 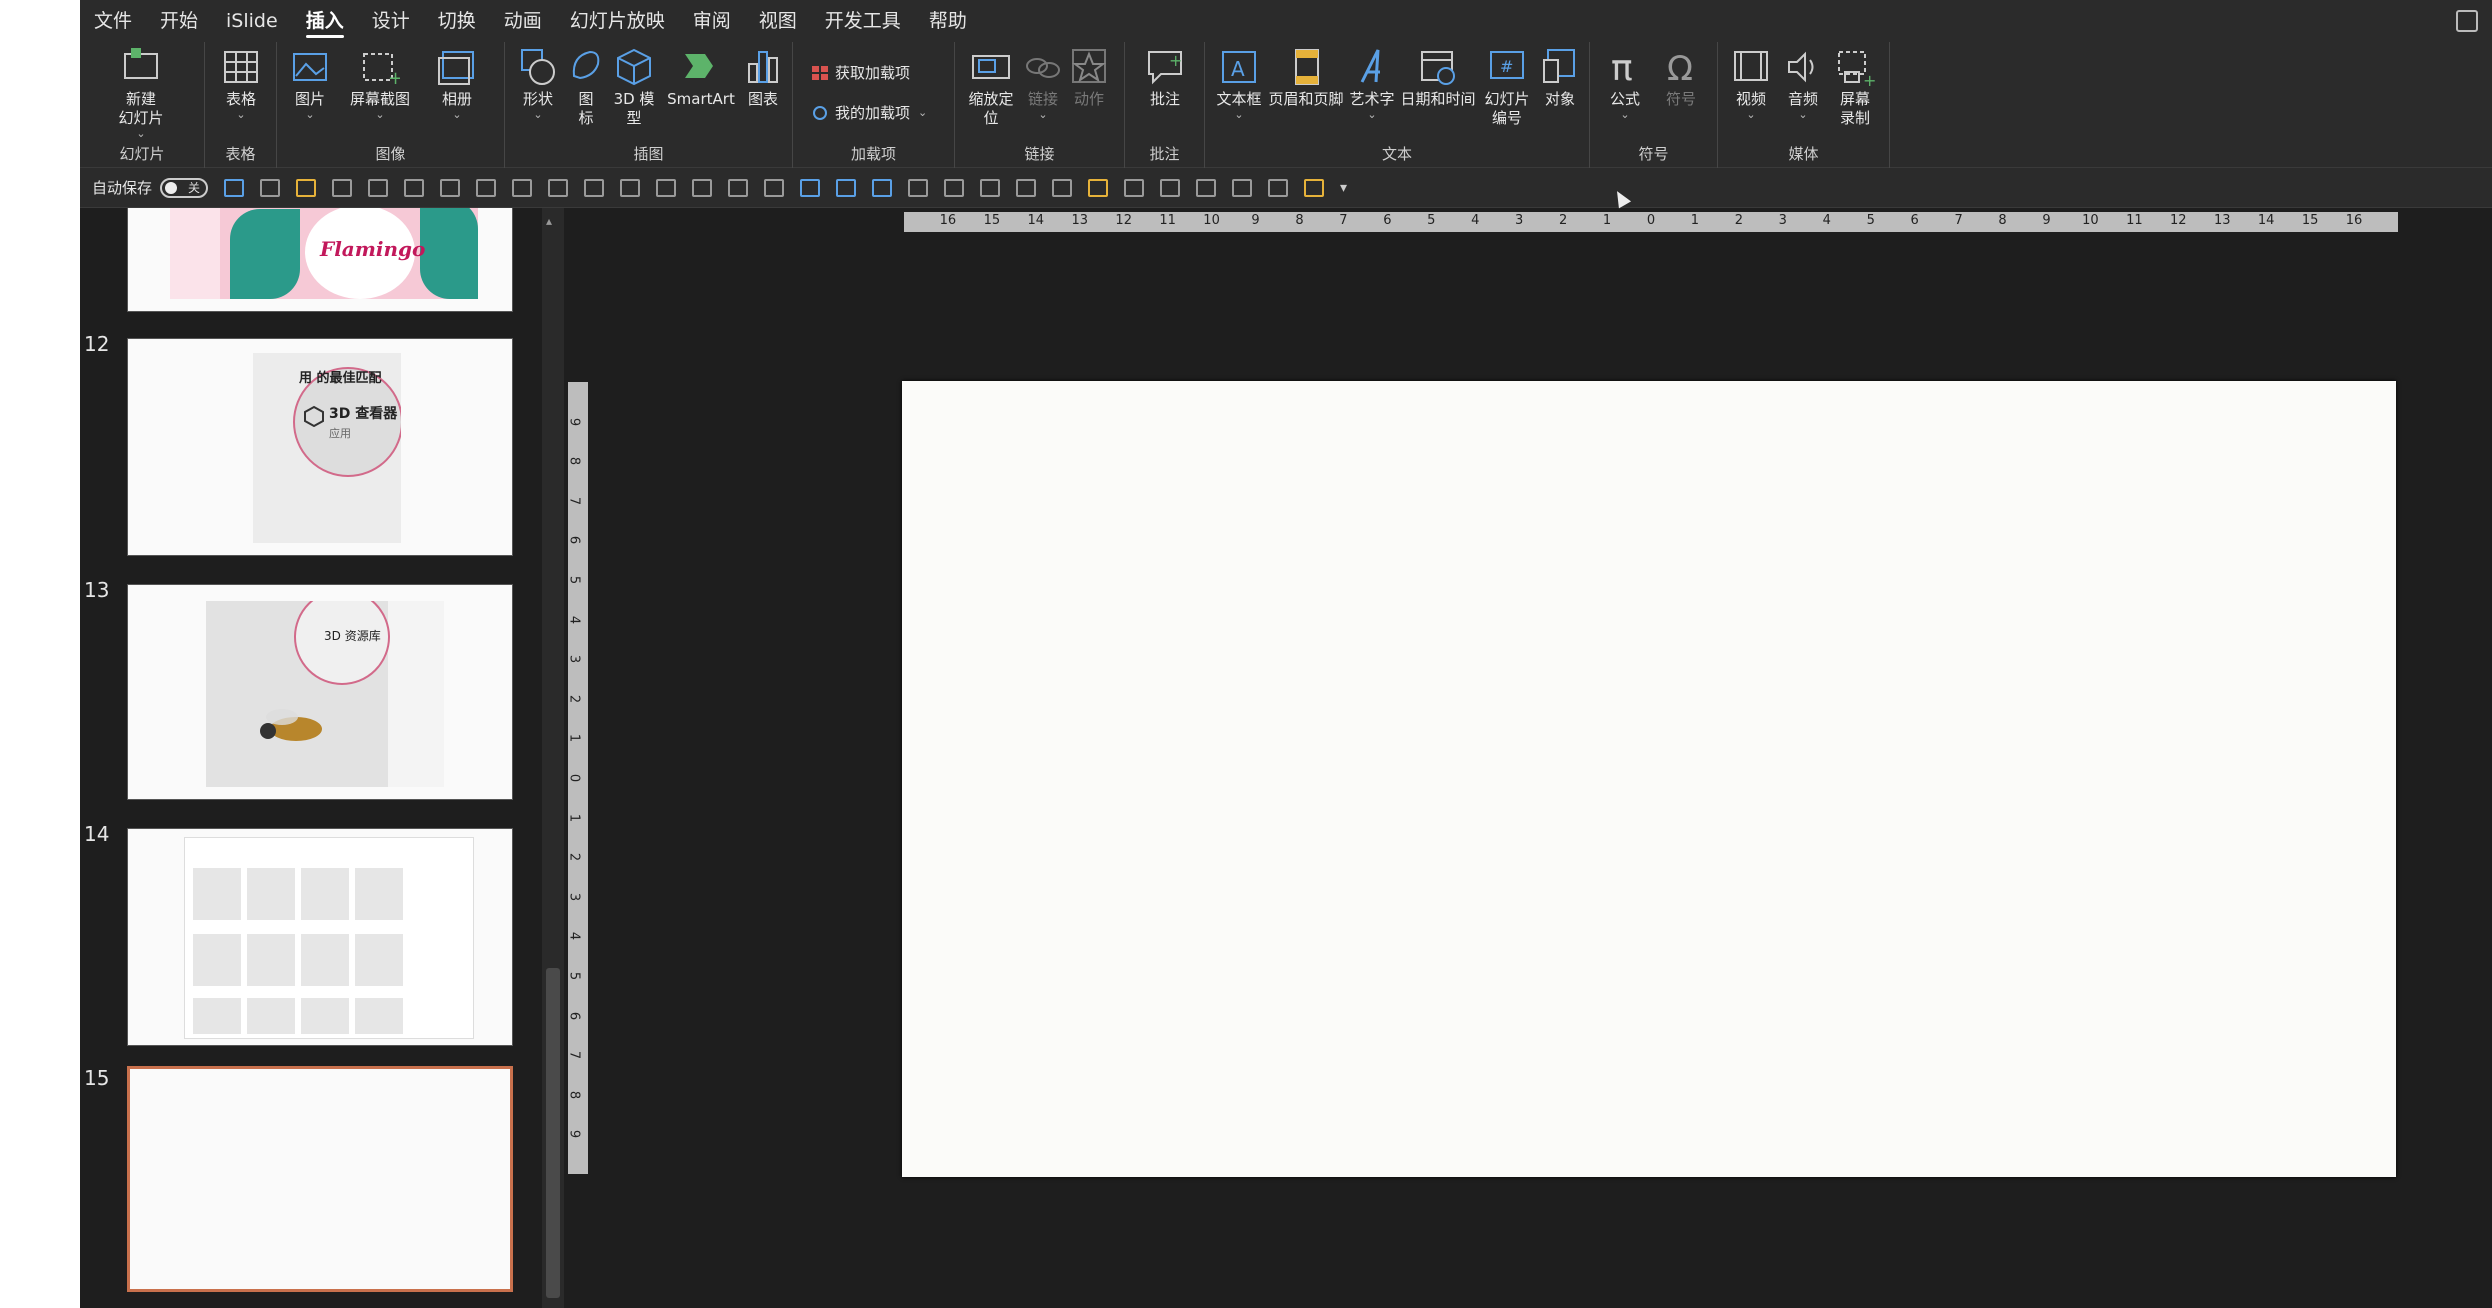 I want to click on tab-slideshow: 幻灯片放映, so click(x=617, y=21).